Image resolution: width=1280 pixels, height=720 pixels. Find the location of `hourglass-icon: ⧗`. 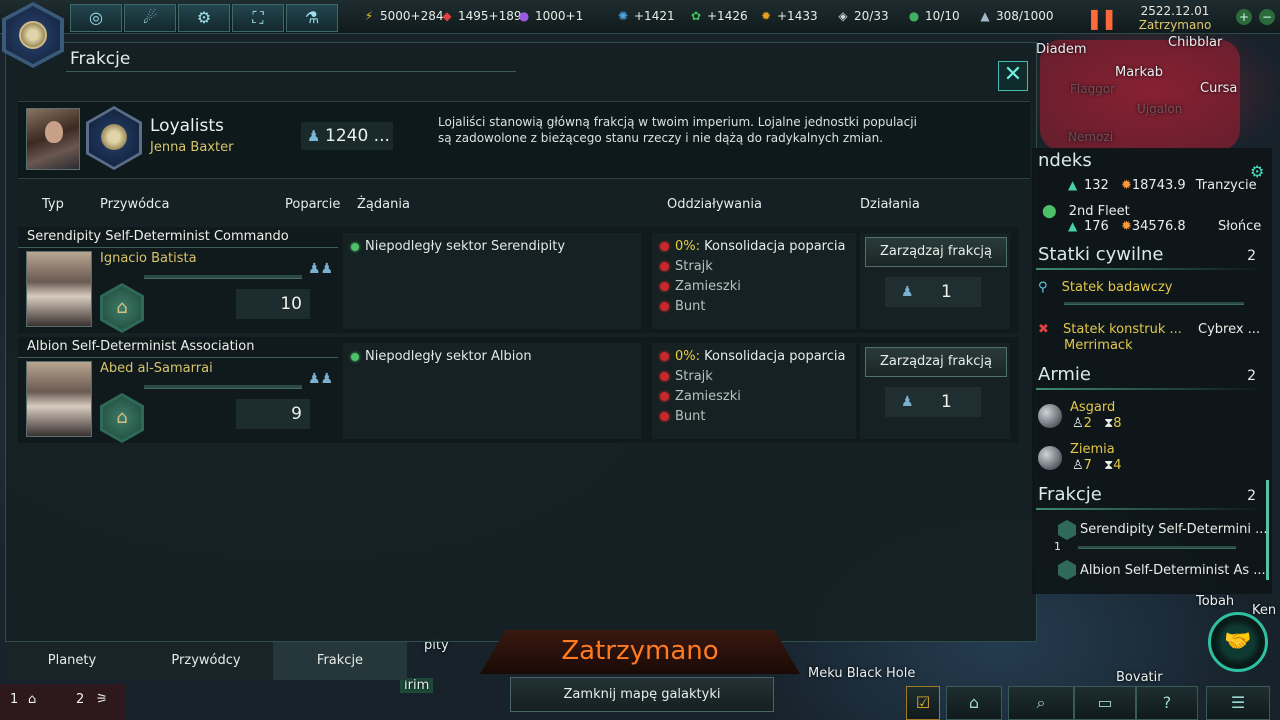

hourglass-icon: ⧗ is located at coordinates (1109, 465).